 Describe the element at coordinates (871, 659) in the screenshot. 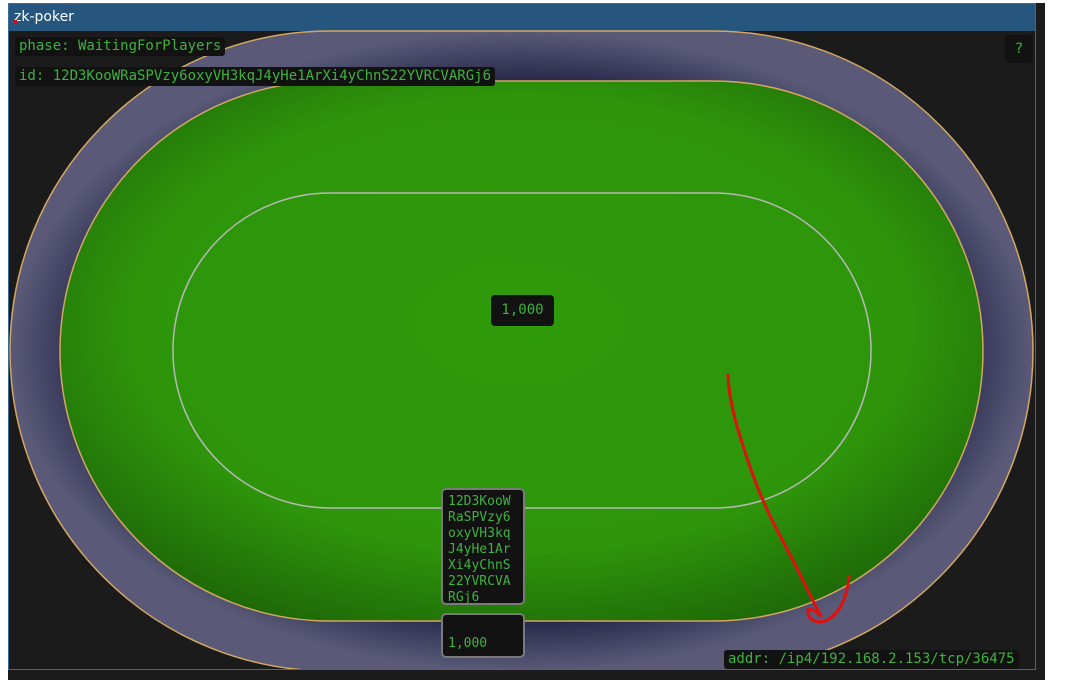

I see `address-label: addr: /ip4/192.168.2.153/tcp/36475` at that location.